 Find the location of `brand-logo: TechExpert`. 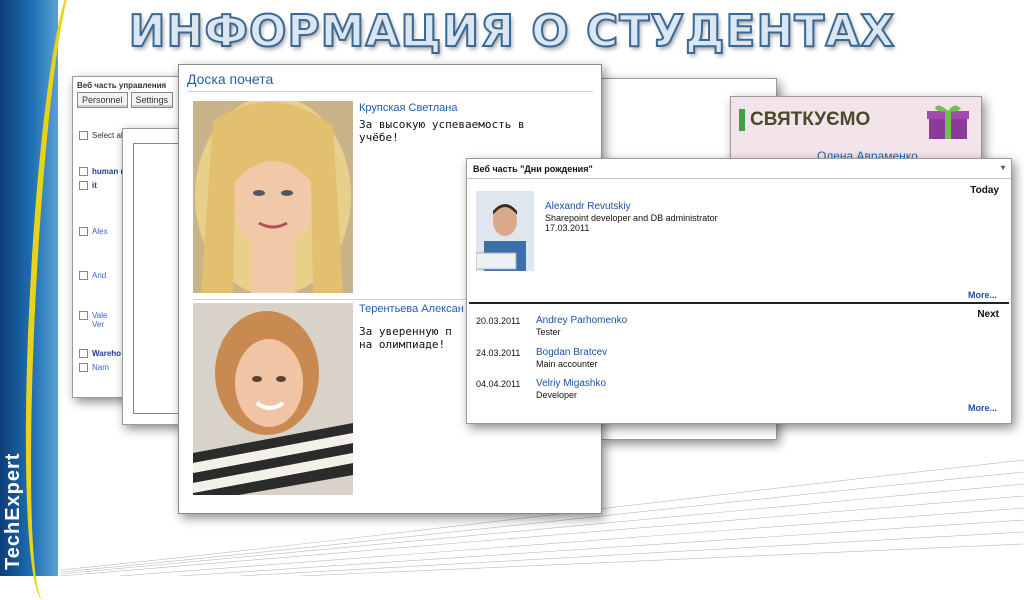

brand-logo: TechExpert is located at coordinates (13, 511).